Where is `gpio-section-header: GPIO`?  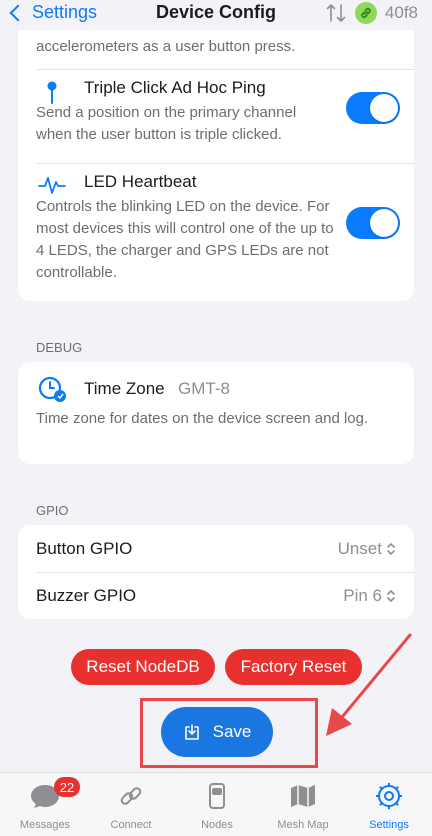
gpio-section-header: GPIO is located at coordinates (52, 510).